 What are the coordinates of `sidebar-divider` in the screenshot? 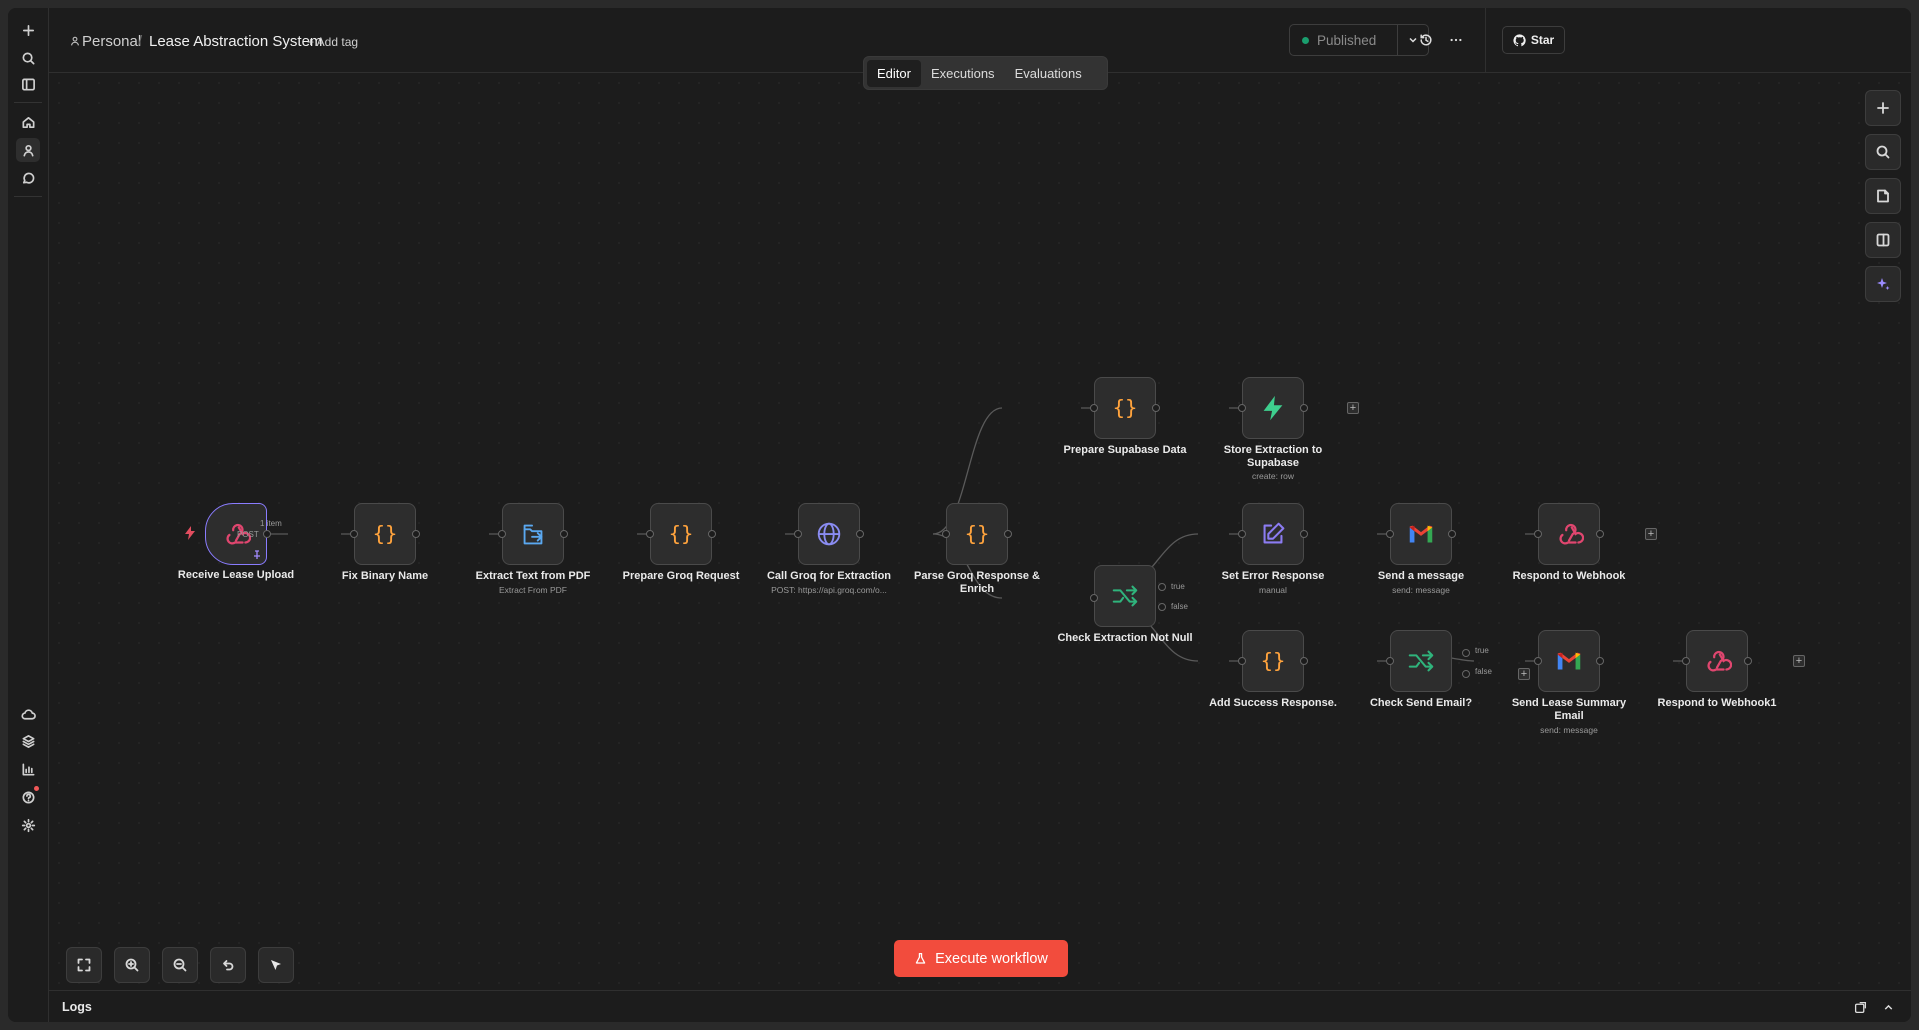 It's located at (28, 102).